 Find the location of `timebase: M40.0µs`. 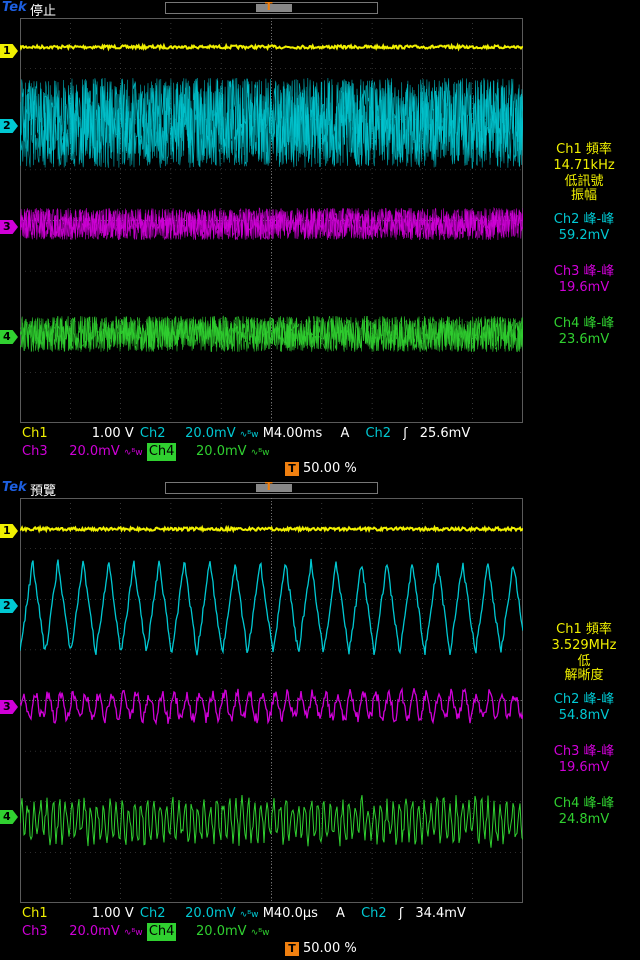

timebase: M40.0µs is located at coordinates (290, 914).